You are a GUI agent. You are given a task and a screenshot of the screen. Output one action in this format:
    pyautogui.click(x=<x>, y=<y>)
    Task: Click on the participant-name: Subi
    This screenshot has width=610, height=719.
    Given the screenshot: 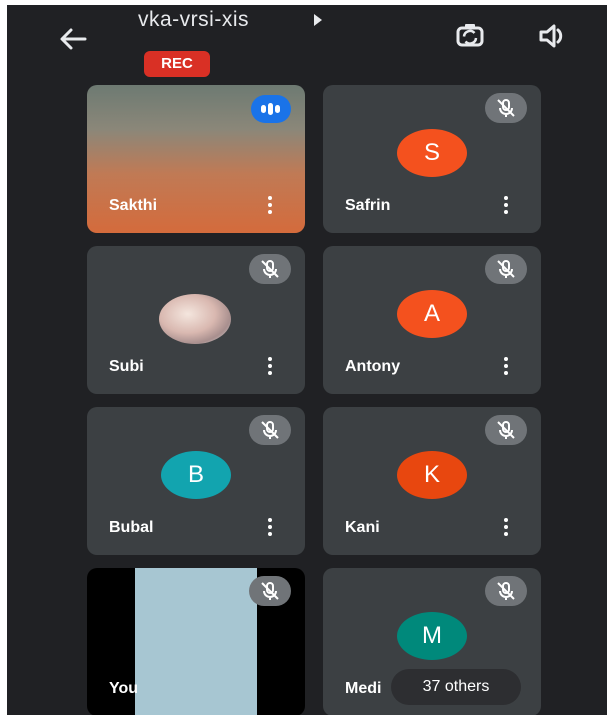 What is the action you would take?
    pyautogui.click(x=126, y=366)
    